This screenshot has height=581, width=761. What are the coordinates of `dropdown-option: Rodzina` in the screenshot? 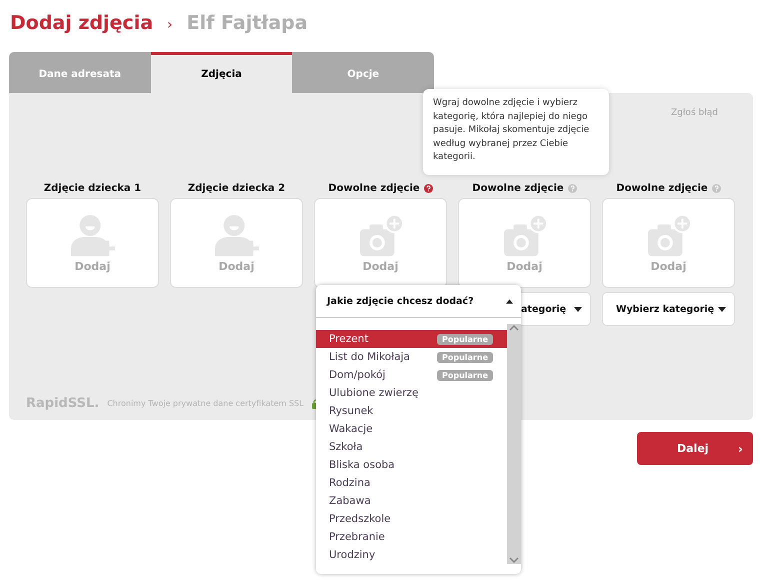 It's located at (411, 483).